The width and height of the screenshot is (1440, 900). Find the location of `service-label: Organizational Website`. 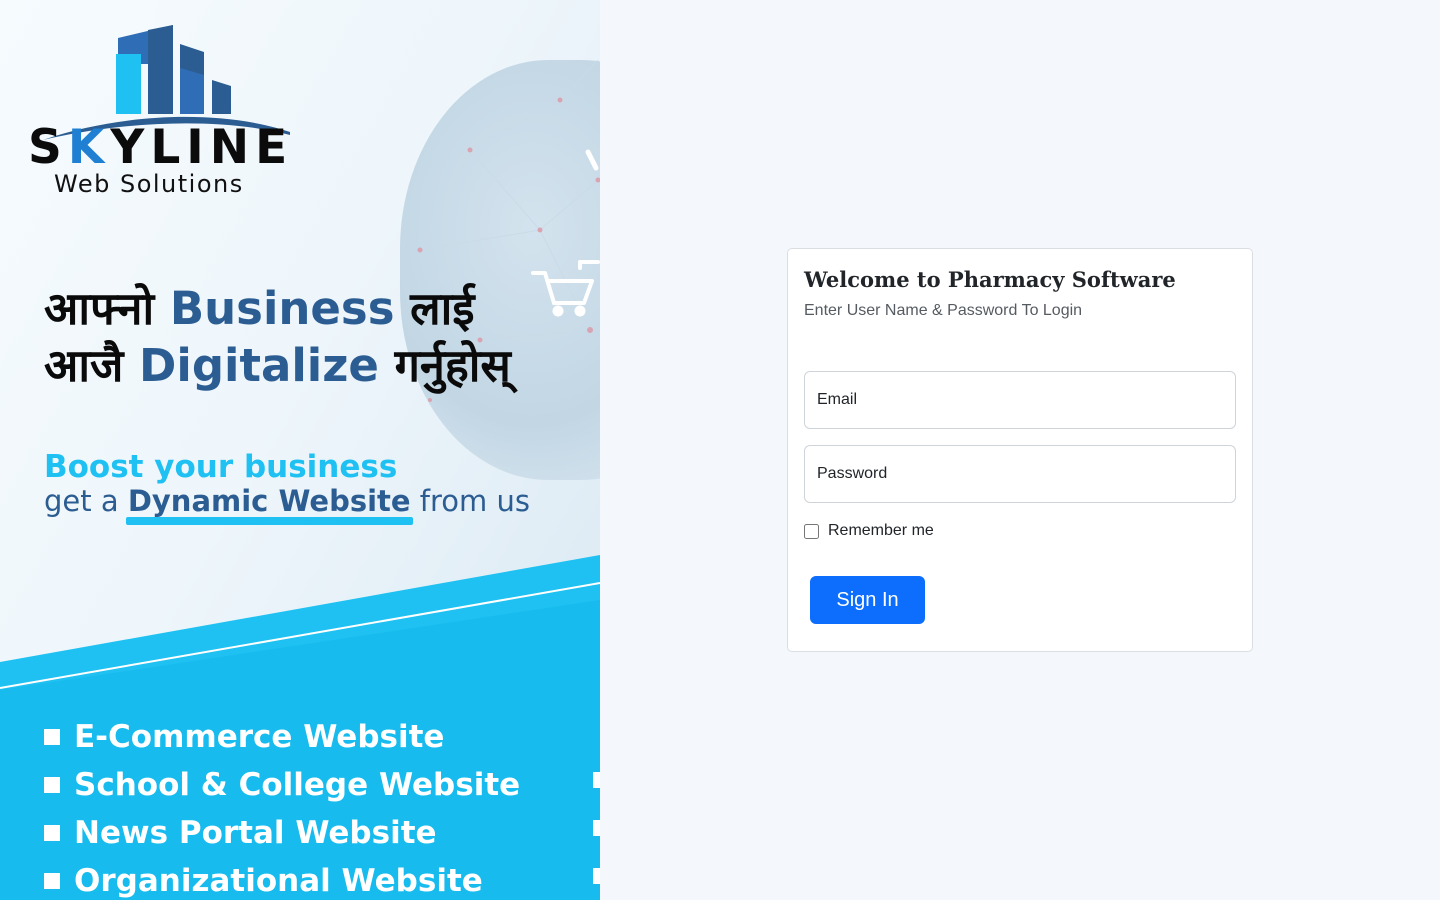

service-label: Organizational Website is located at coordinates (278, 881).